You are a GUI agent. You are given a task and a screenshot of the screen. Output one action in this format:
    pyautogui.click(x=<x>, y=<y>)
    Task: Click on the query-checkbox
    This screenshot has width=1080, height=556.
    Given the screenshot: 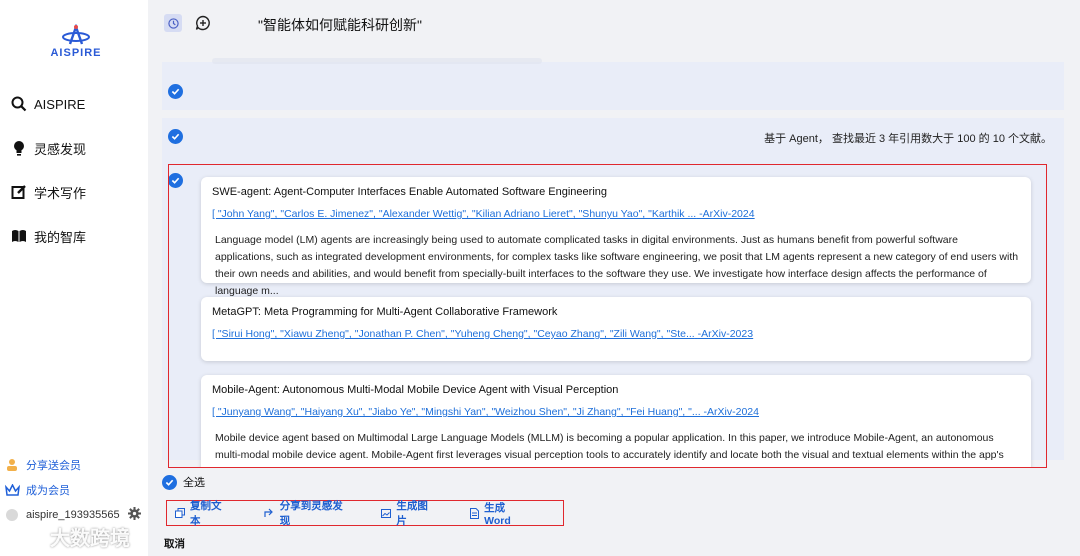 What is the action you would take?
    pyautogui.click(x=175, y=136)
    